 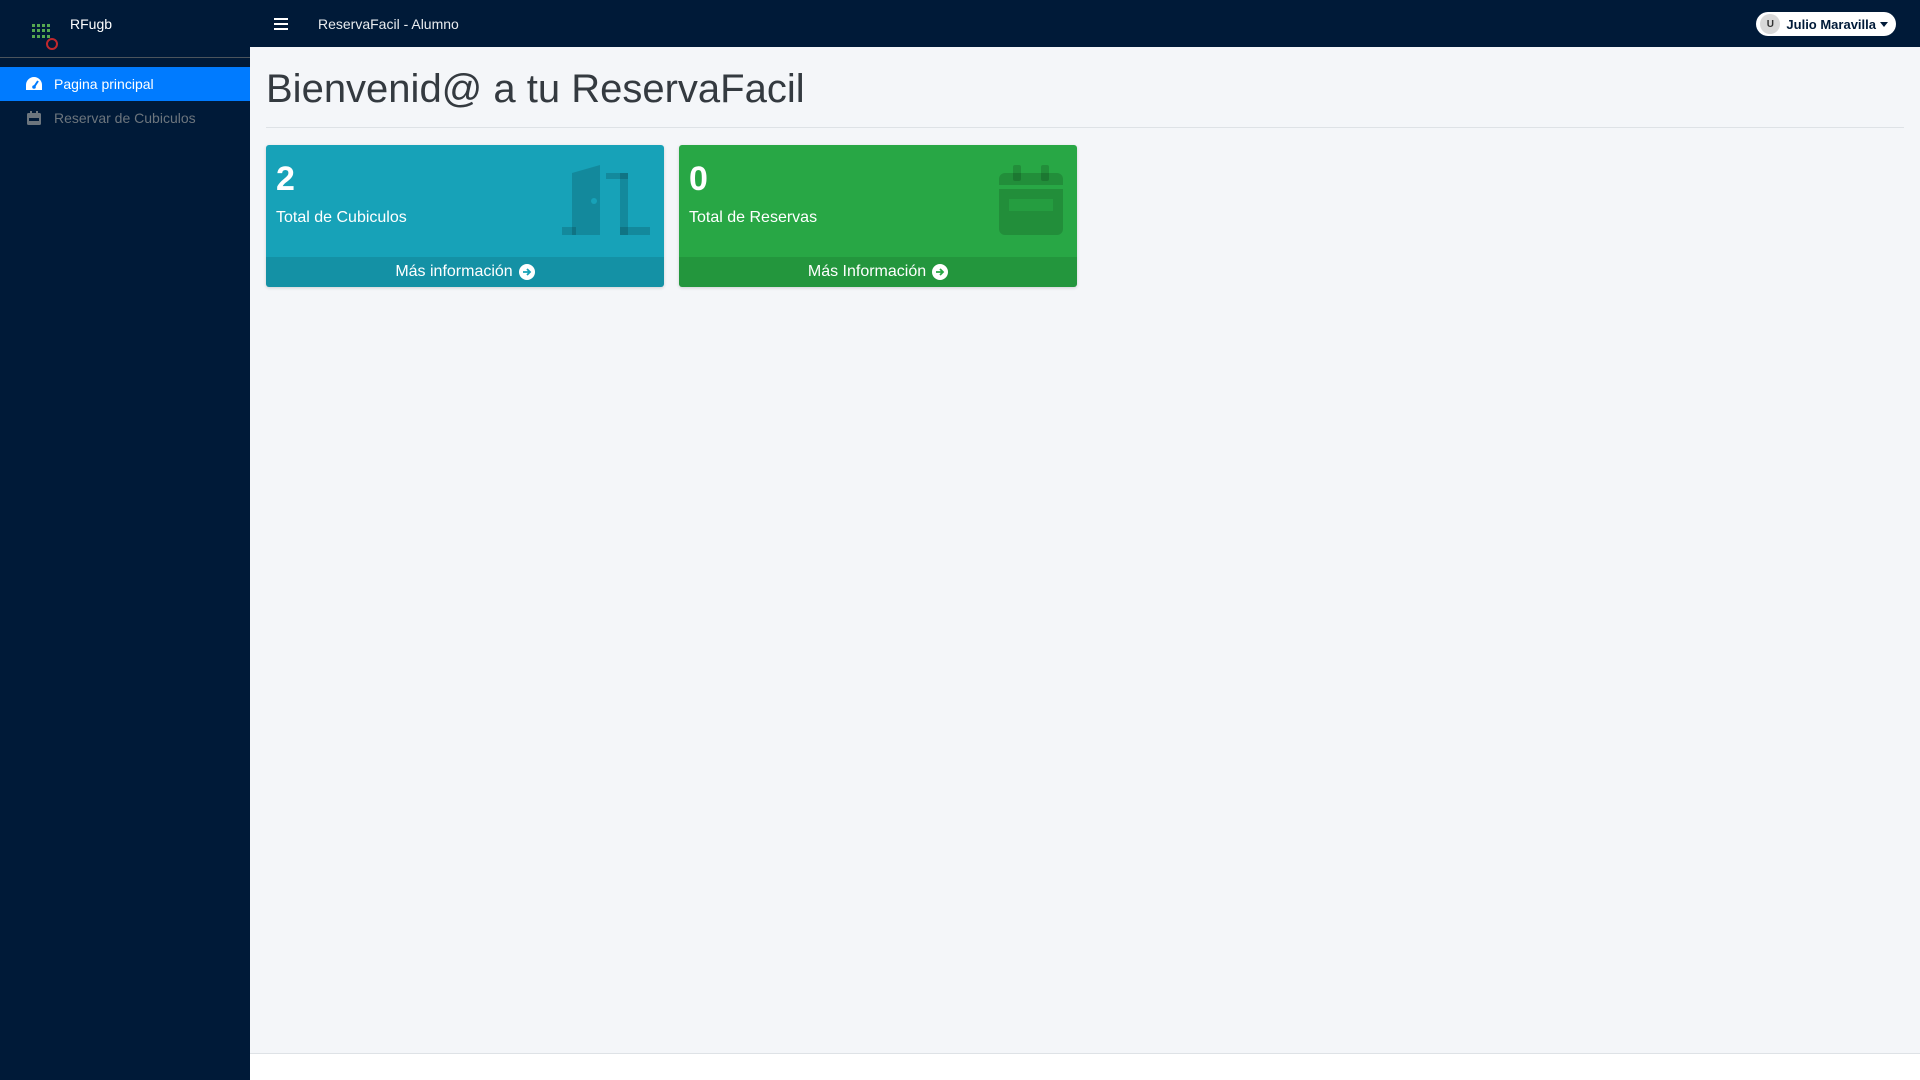 What do you see at coordinates (867, 271) in the screenshot?
I see `more-info-label: Más Información` at bounding box center [867, 271].